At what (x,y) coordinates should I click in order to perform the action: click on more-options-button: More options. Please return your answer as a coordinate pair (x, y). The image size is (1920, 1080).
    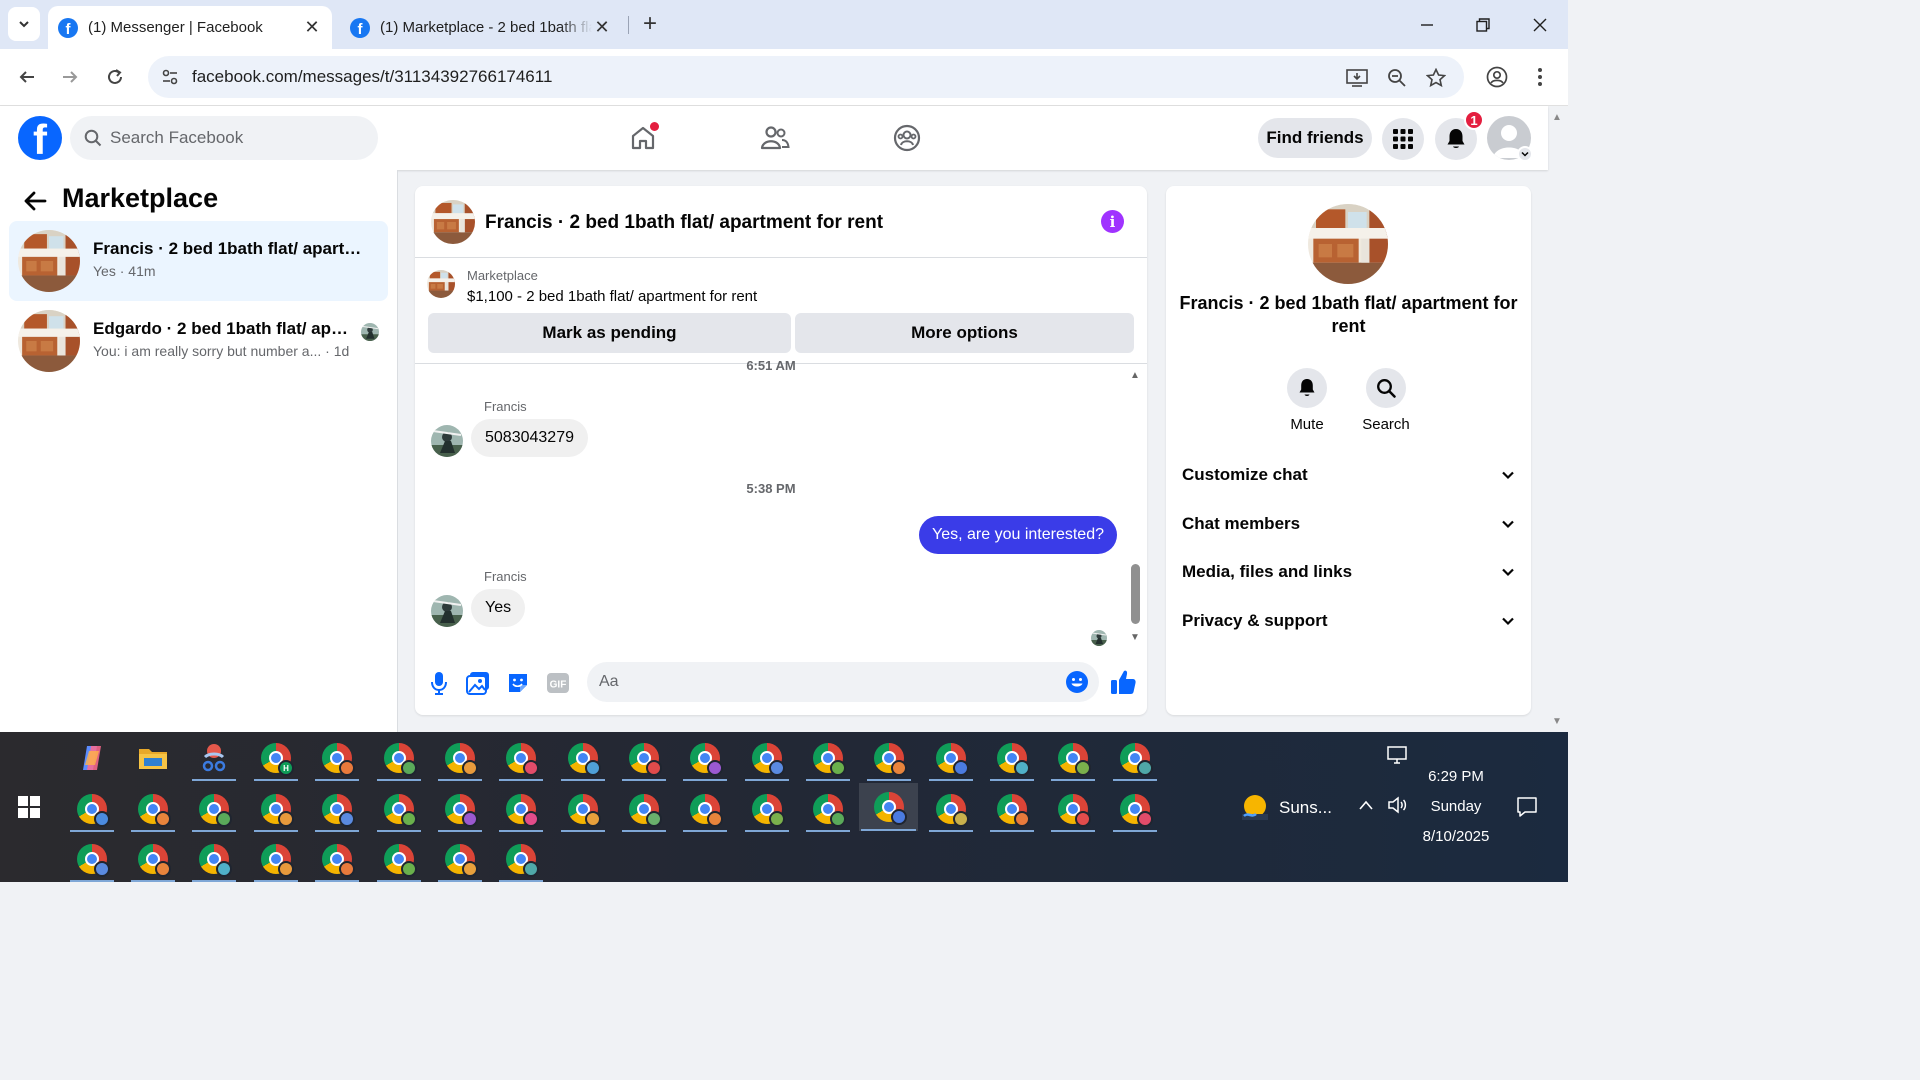
    Looking at the image, I should click on (964, 333).